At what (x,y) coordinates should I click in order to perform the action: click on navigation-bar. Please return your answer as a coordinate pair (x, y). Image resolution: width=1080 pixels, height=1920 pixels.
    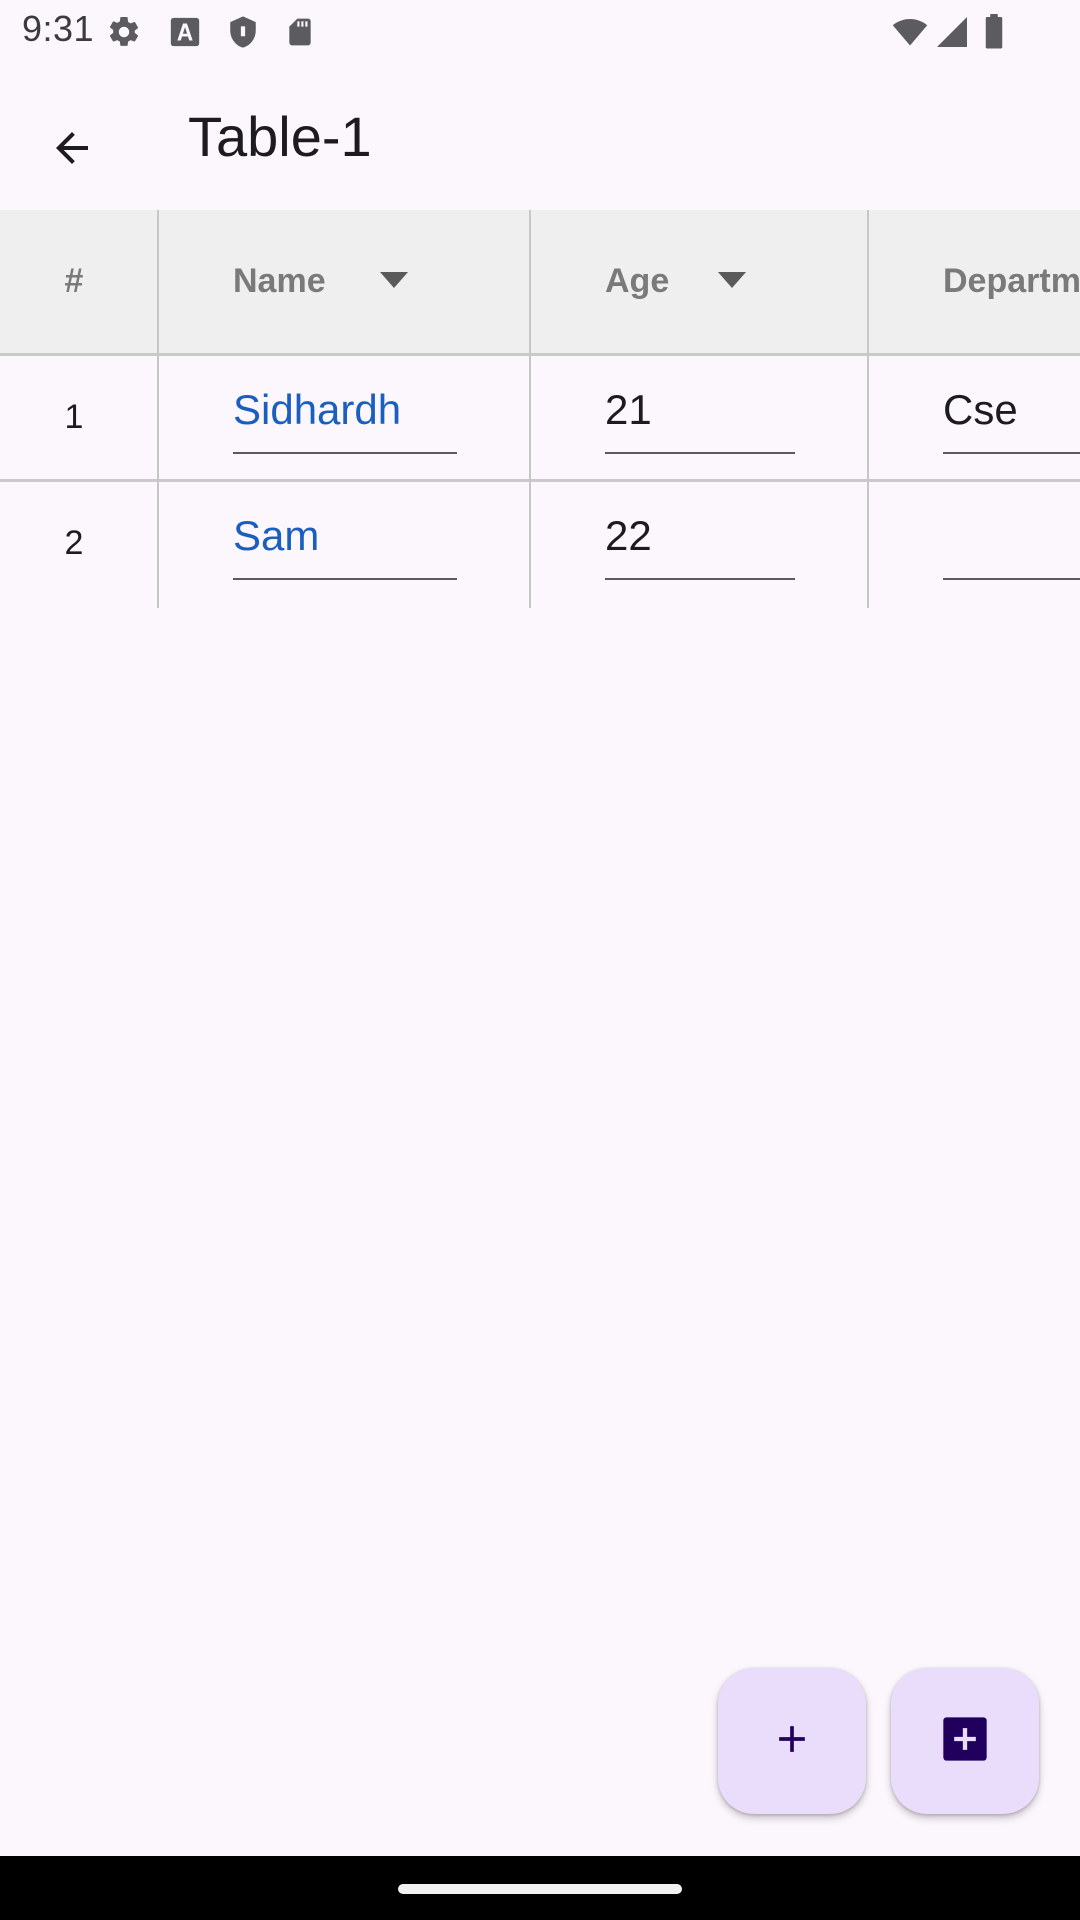
    Looking at the image, I should click on (540, 1888).